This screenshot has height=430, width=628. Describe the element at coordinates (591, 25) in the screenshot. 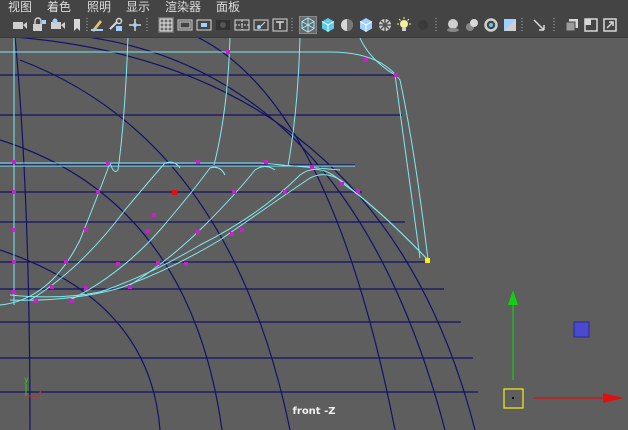

I see `panel-single-icon` at that location.